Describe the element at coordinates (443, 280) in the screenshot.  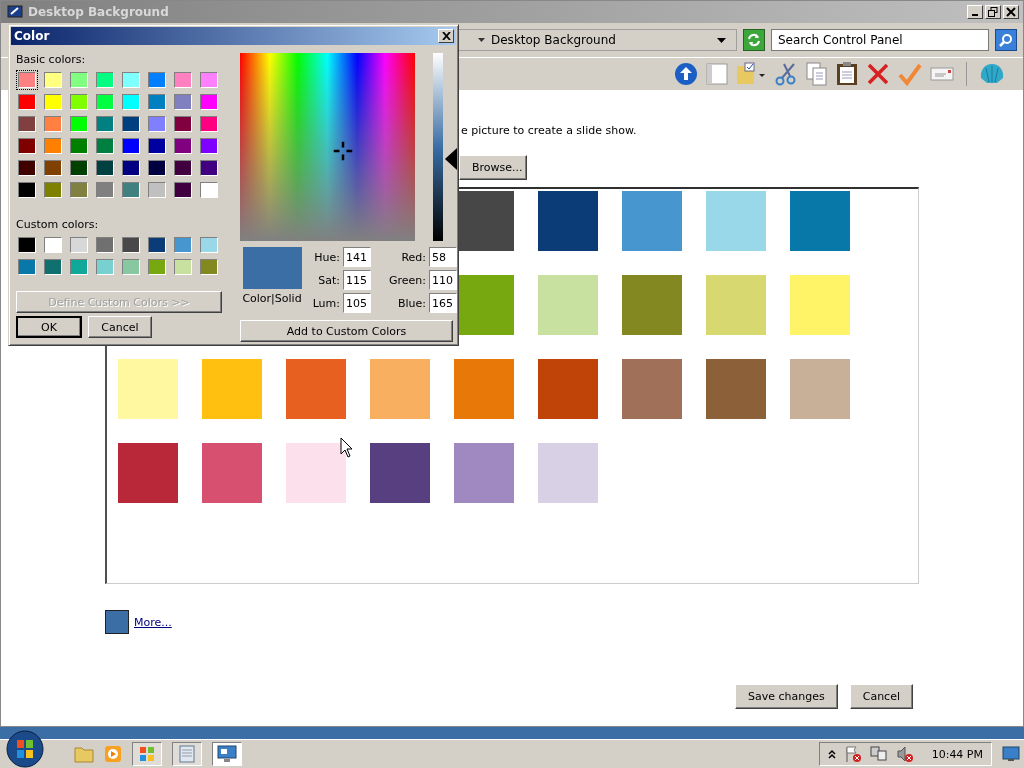
I see `value-field: 110` at that location.